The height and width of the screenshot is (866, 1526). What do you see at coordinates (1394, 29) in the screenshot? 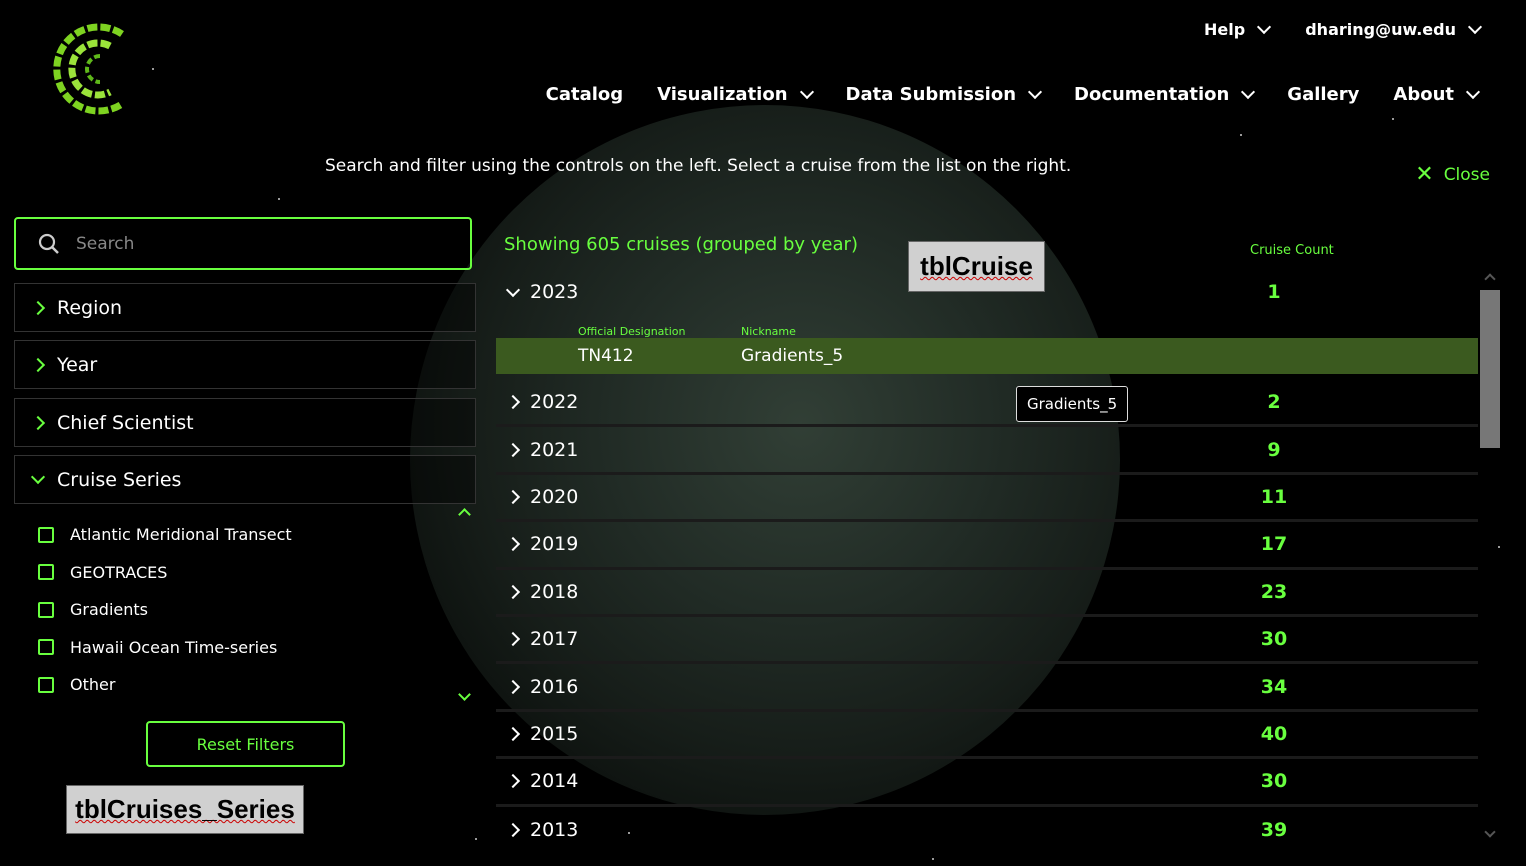
I see `user-menu: dharing@uw.edu` at bounding box center [1394, 29].